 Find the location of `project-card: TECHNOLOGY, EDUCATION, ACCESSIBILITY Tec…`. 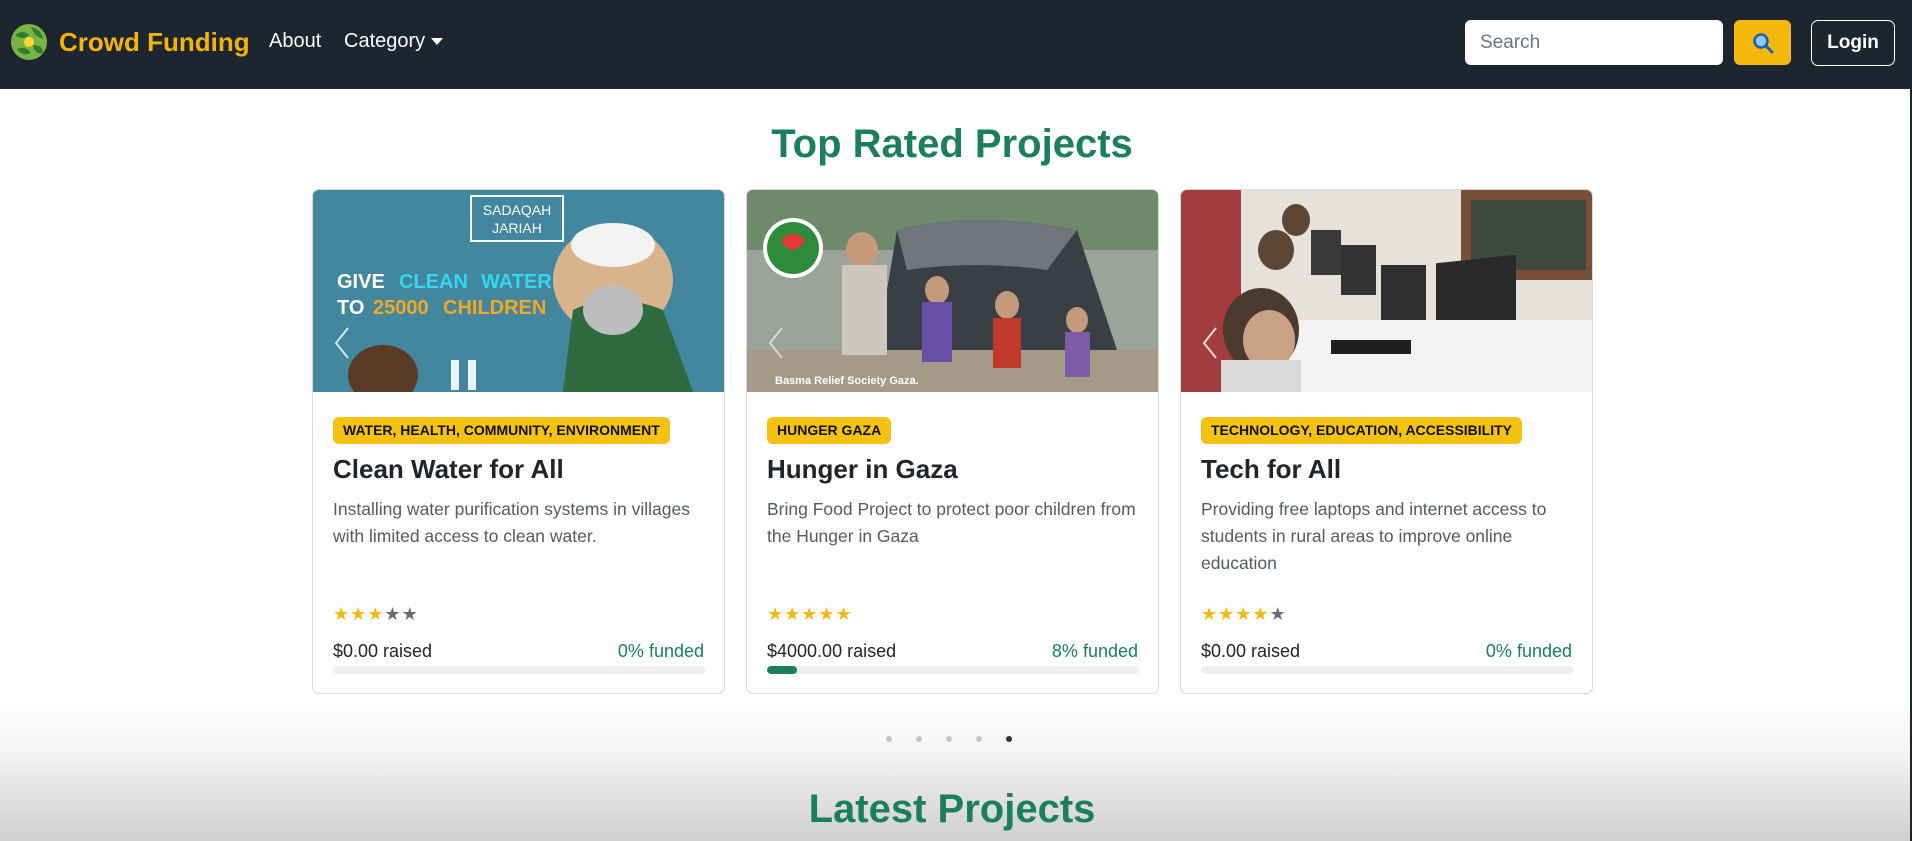

project-card: TECHNOLOGY, EDUCATION, ACCESSIBILITY Tec… is located at coordinates (1386, 441).